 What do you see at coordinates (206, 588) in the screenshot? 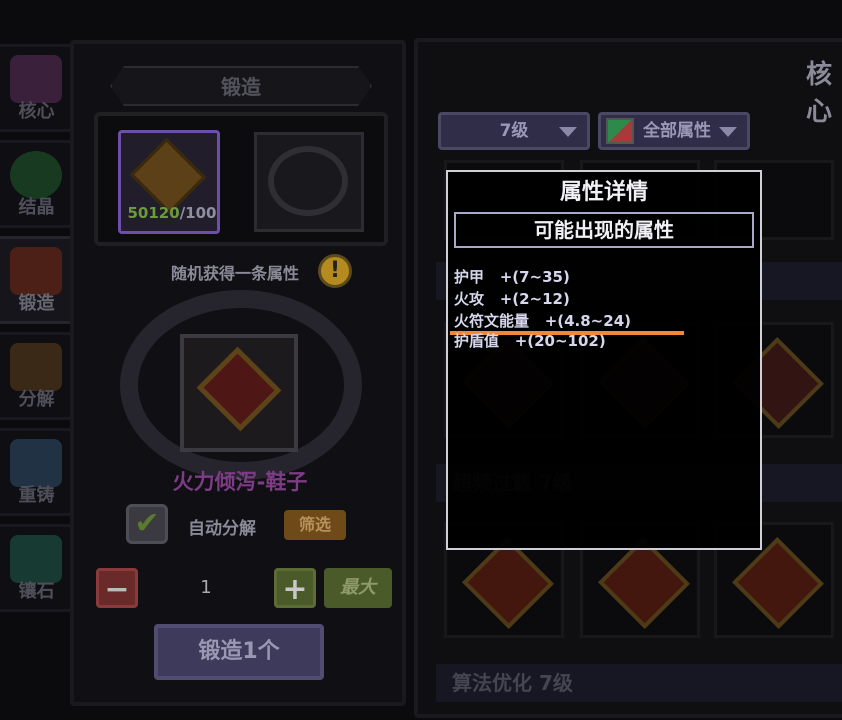
I see `quantity-value: 1` at bounding box center [206, 588].